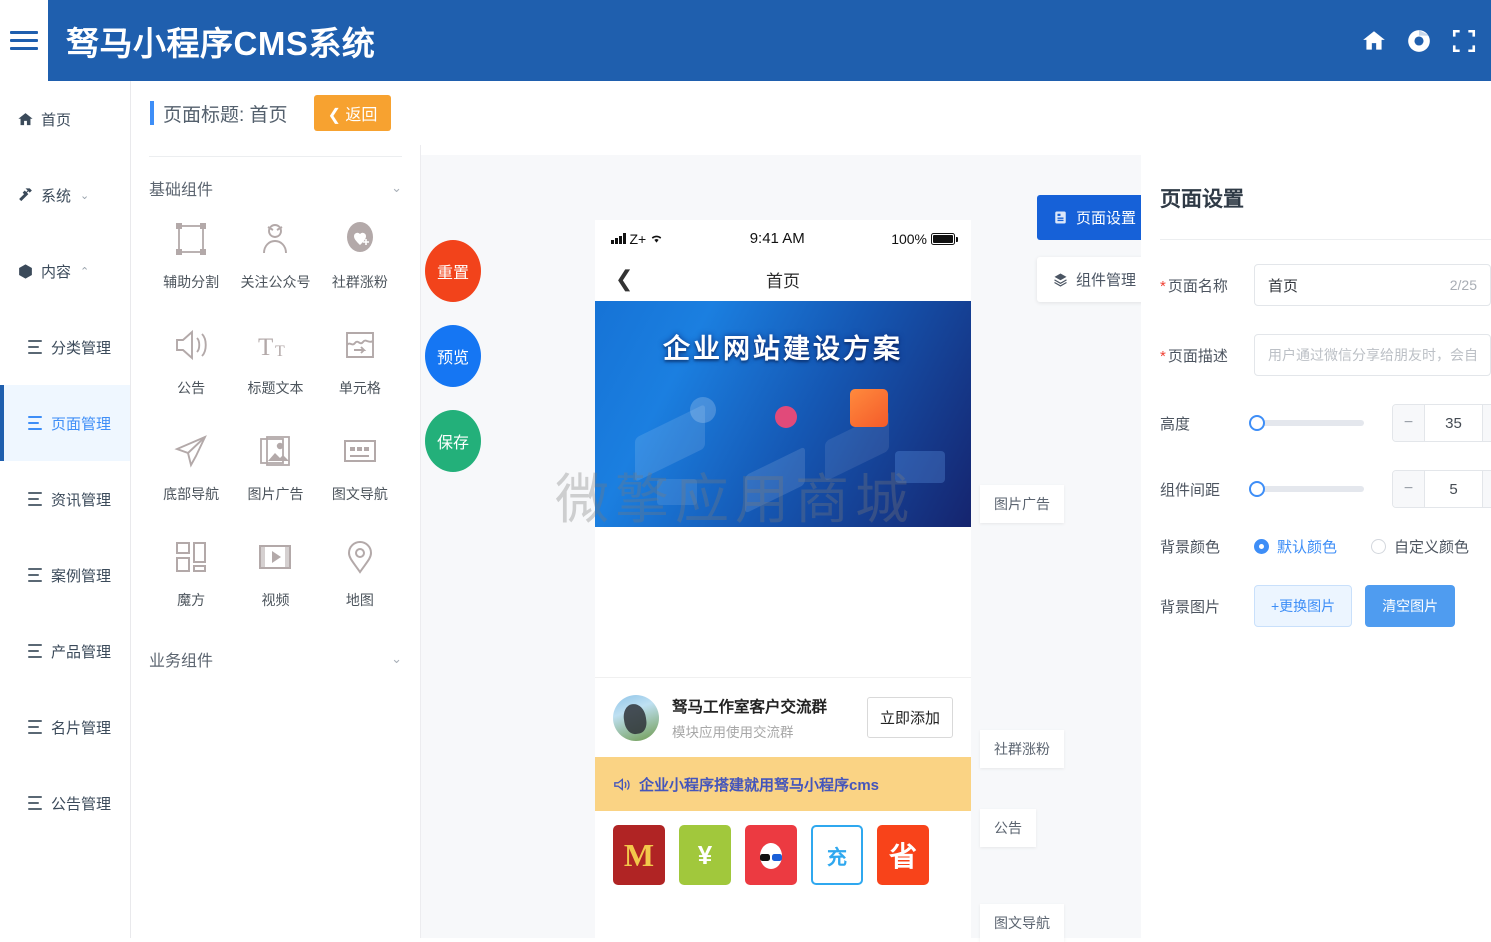 This screenshot has height=942, width=1491. What do you see at coordinates (1463, 285) in the screenshot?
I see `char-counter: 2/25` at bounding box center [1463, 285].